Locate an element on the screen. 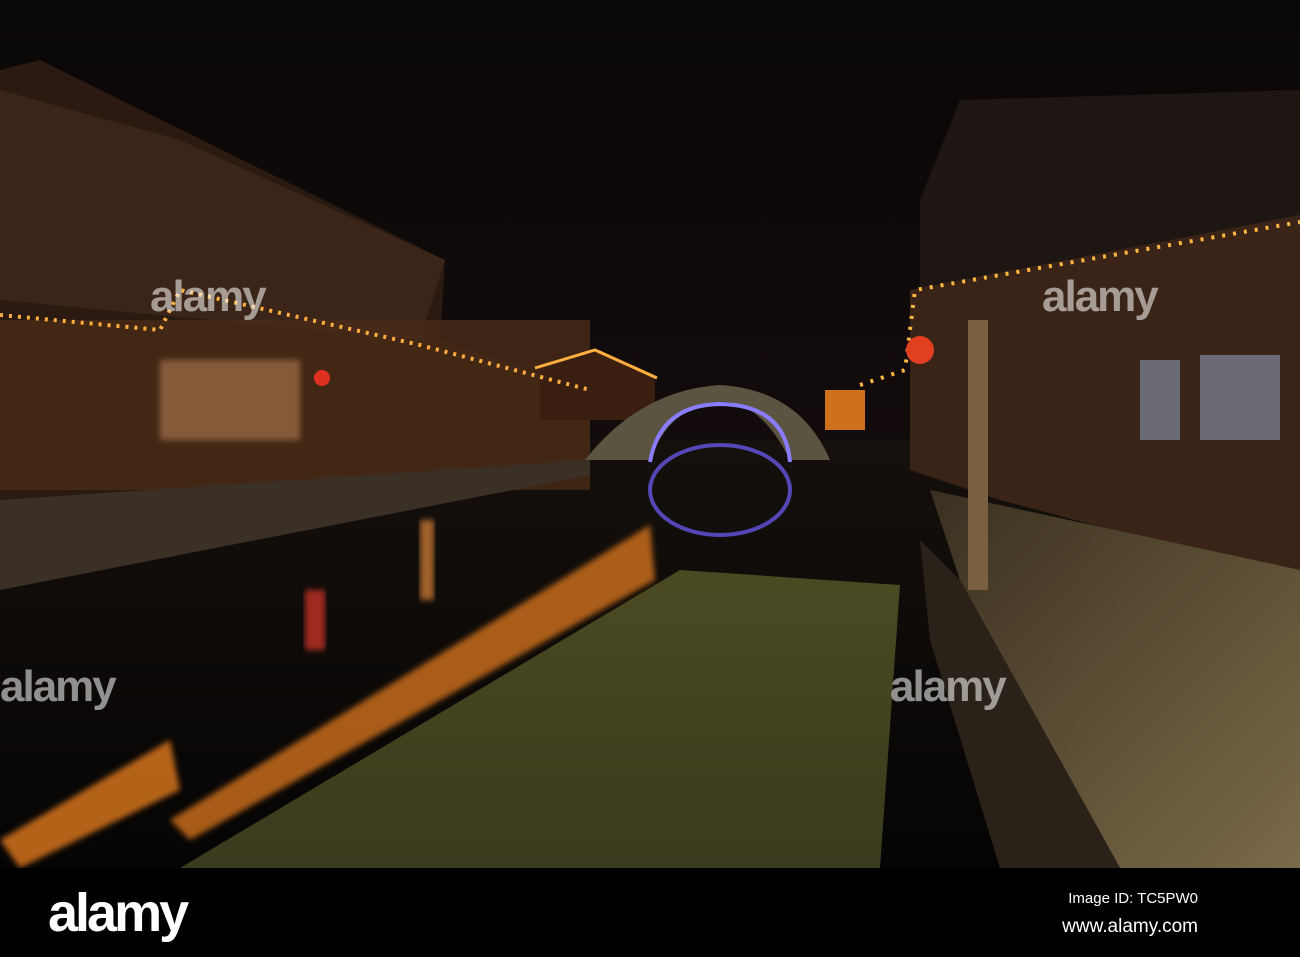  website-link: www.alamy.com is located at coordinates (1130, 926).